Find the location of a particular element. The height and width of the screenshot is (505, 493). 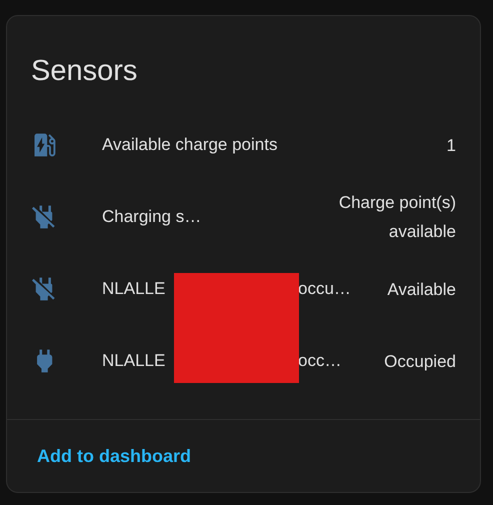

sensor-row: Charging s… Charge point(s) available is located at coordinates (243, 217).